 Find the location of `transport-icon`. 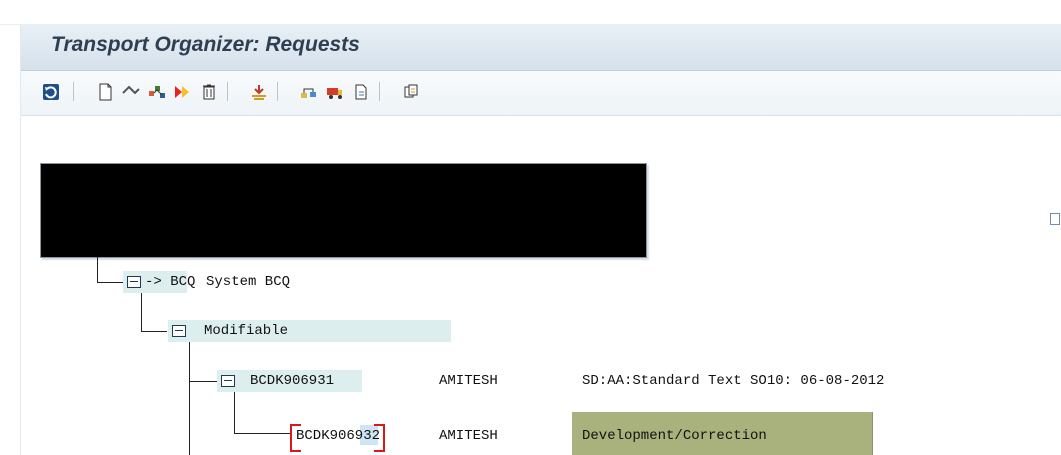

transport-icon is located at coordinates (335, 92).